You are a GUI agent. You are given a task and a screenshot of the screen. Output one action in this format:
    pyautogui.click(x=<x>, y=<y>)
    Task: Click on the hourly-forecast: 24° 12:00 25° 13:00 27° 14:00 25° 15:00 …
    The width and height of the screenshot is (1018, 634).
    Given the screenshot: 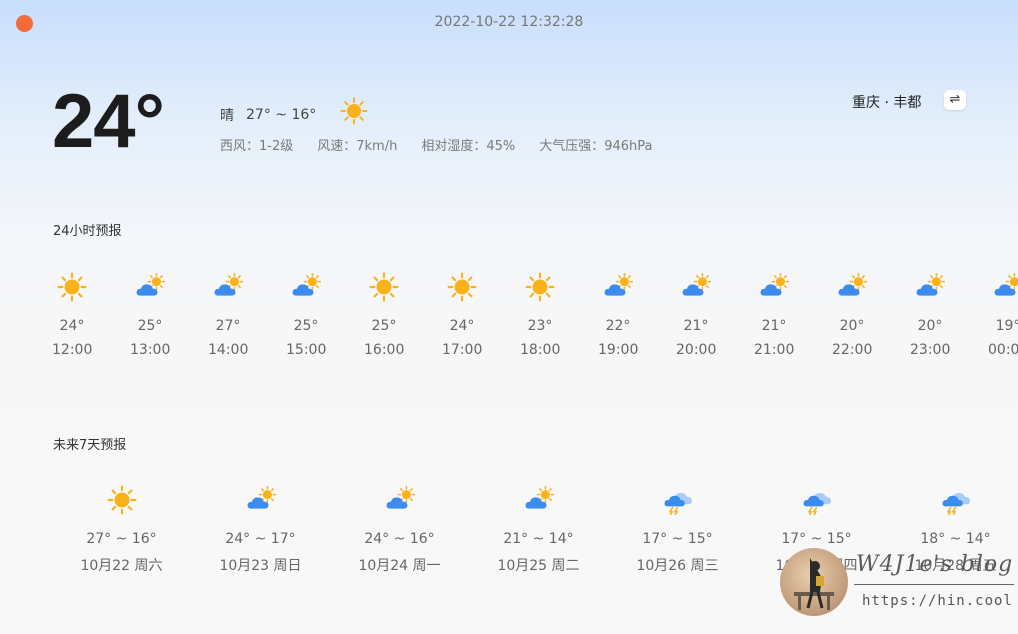 What is the action you would take?
    pyautogui.click(x=535, y=314)
    